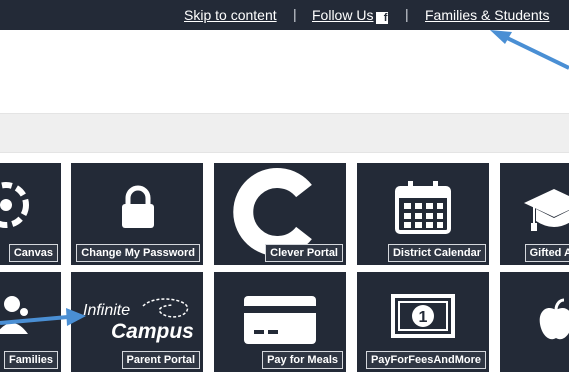 The width and height of the screenshot is (569, 372). I want to click on content-band, so click(284, 133).